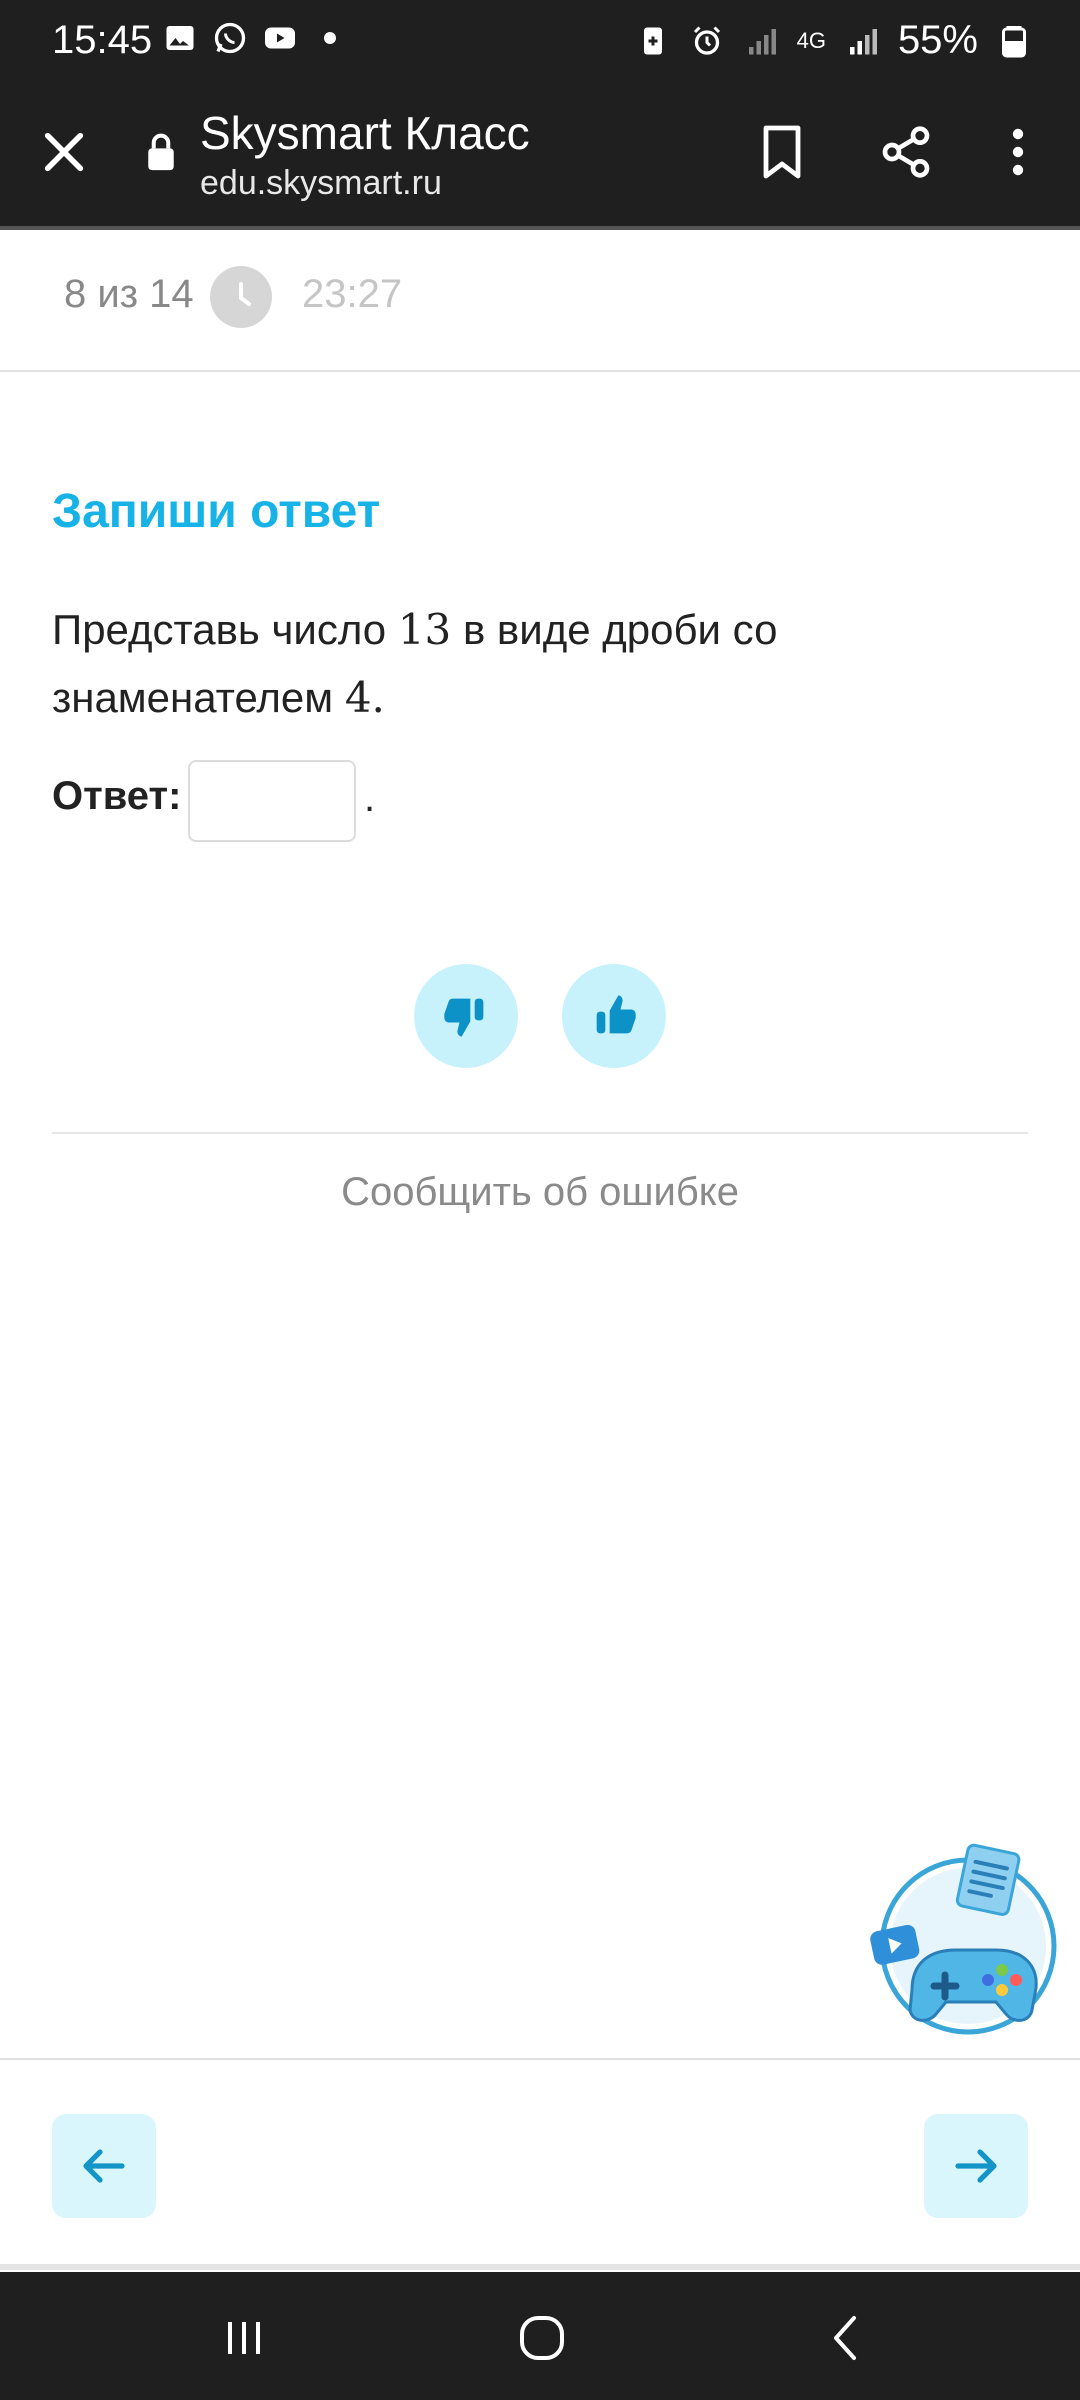 The width and height of the screenshot is (1080, 2400). I want to click on task-text-part: Представь число, so click(225, 629).